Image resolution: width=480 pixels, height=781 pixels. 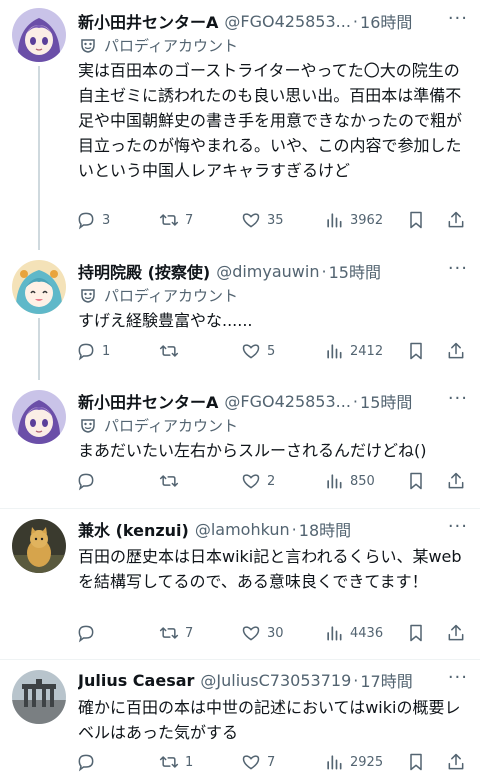 I want to click on views-button: 850, so click(x=349, y=481).